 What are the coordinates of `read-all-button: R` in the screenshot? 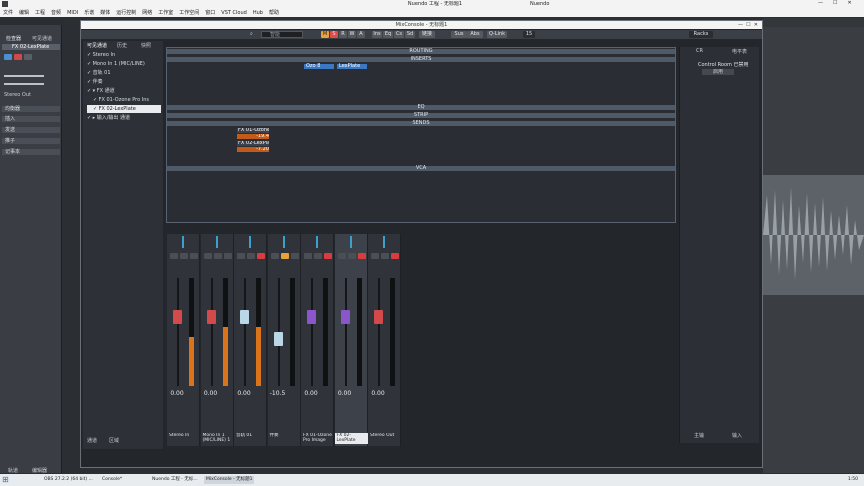 It's located at (343, 34).